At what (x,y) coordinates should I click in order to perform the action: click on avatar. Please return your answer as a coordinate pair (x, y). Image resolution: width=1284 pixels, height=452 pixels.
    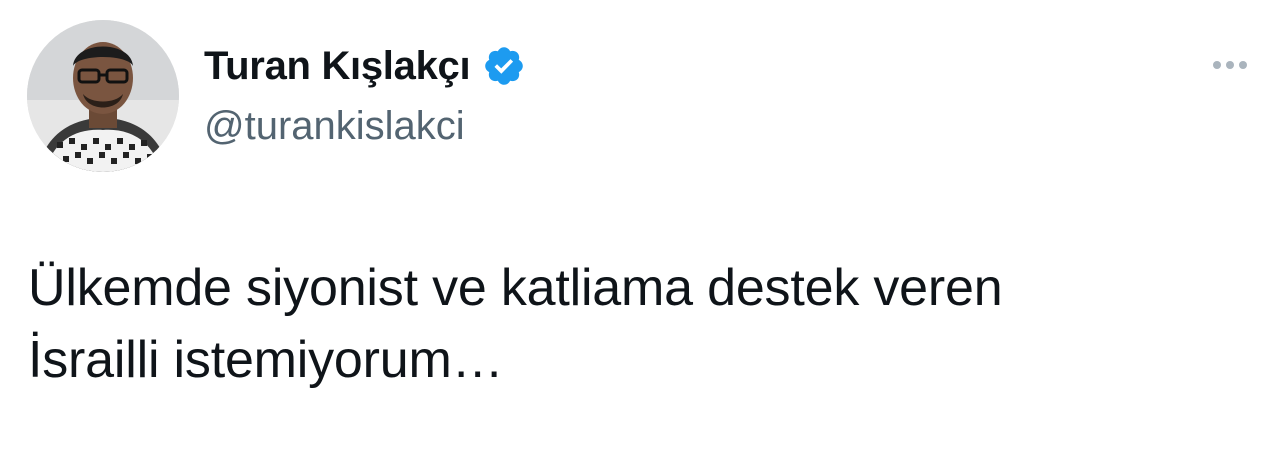
    Looking at the image, I should click on (103, 96).